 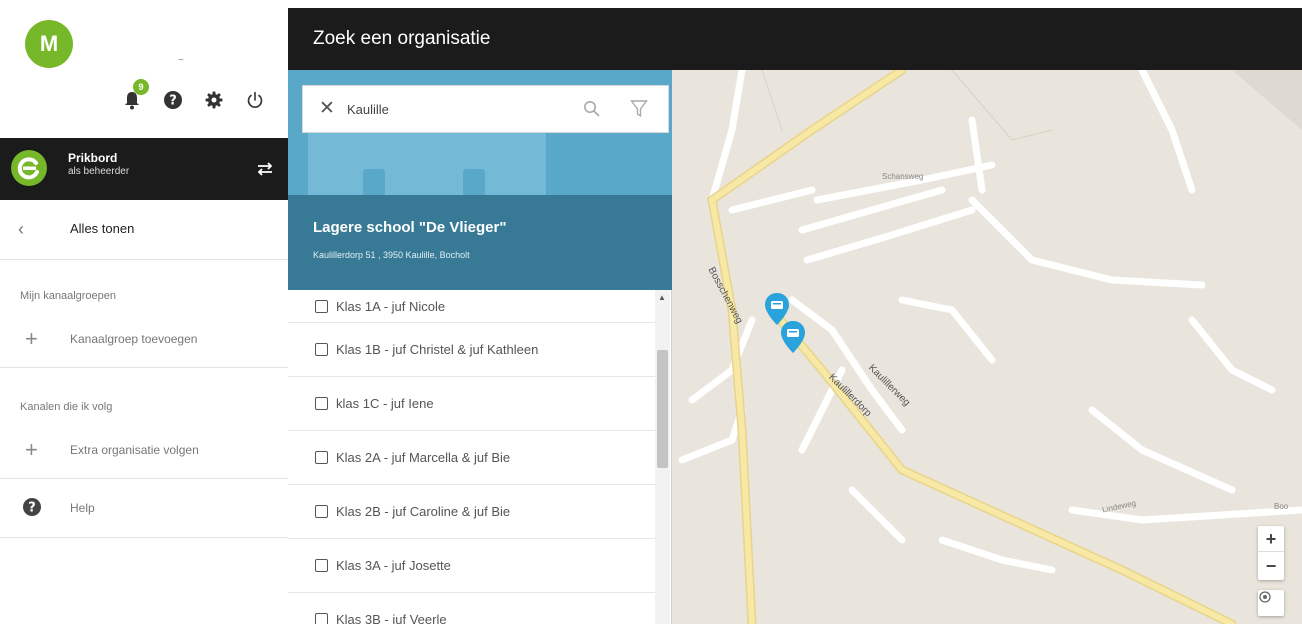 I want to click on notification-badge: 9, so click(x=141, y=87).